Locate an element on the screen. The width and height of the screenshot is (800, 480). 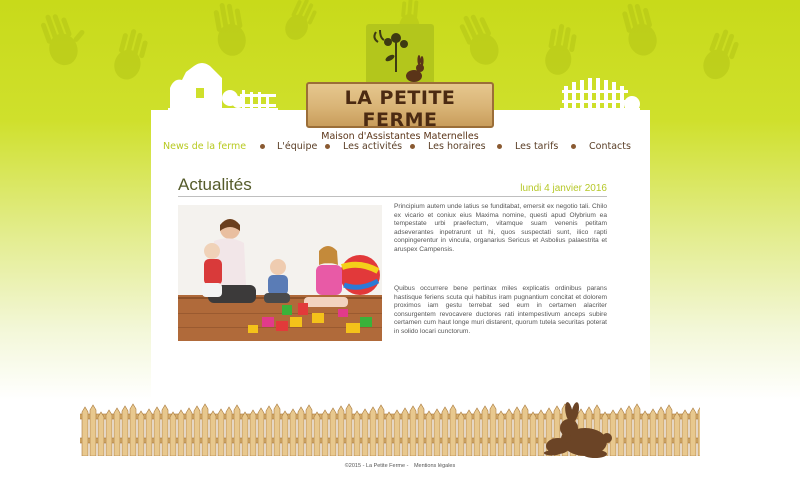
logo-emblem is located at coordinates (400, 55).